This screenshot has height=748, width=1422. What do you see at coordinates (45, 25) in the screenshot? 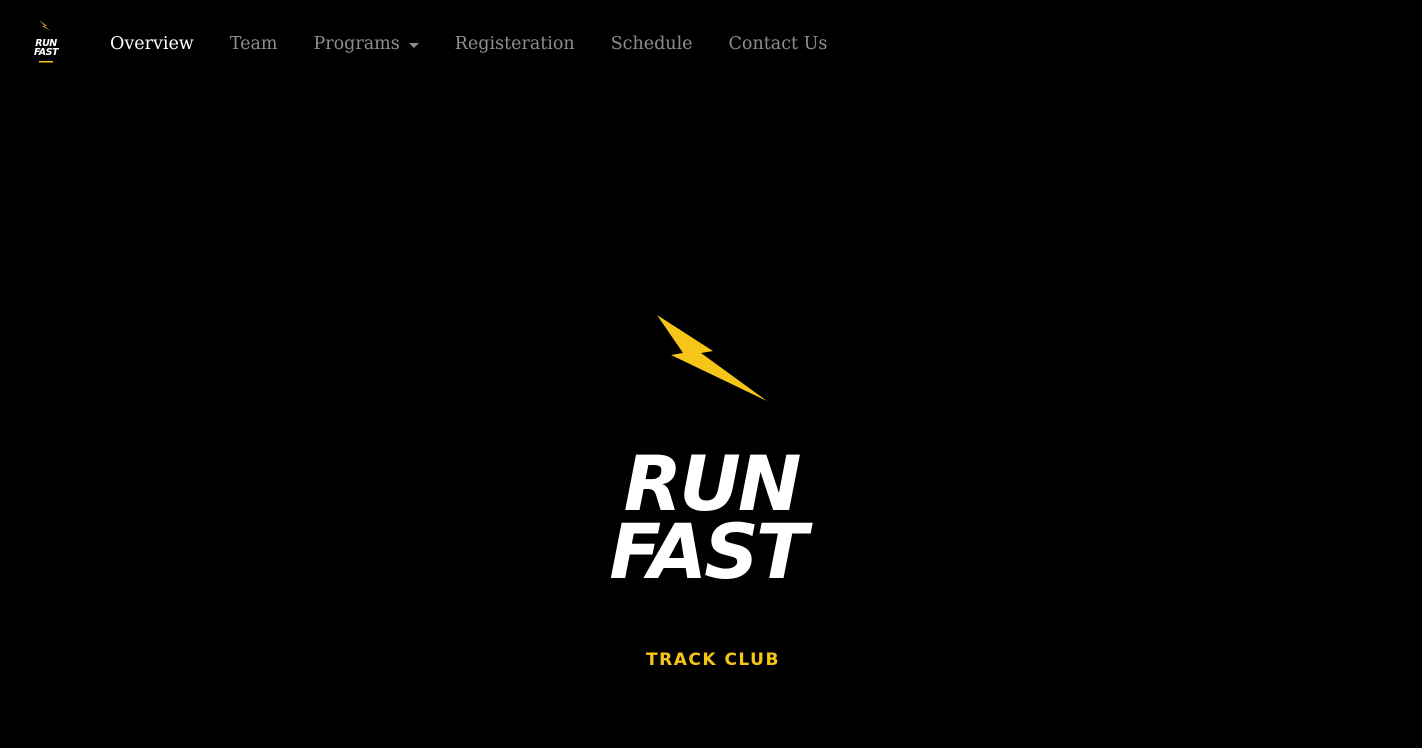
I see `logo-bolt-icon` at bounding box center [45, 25].